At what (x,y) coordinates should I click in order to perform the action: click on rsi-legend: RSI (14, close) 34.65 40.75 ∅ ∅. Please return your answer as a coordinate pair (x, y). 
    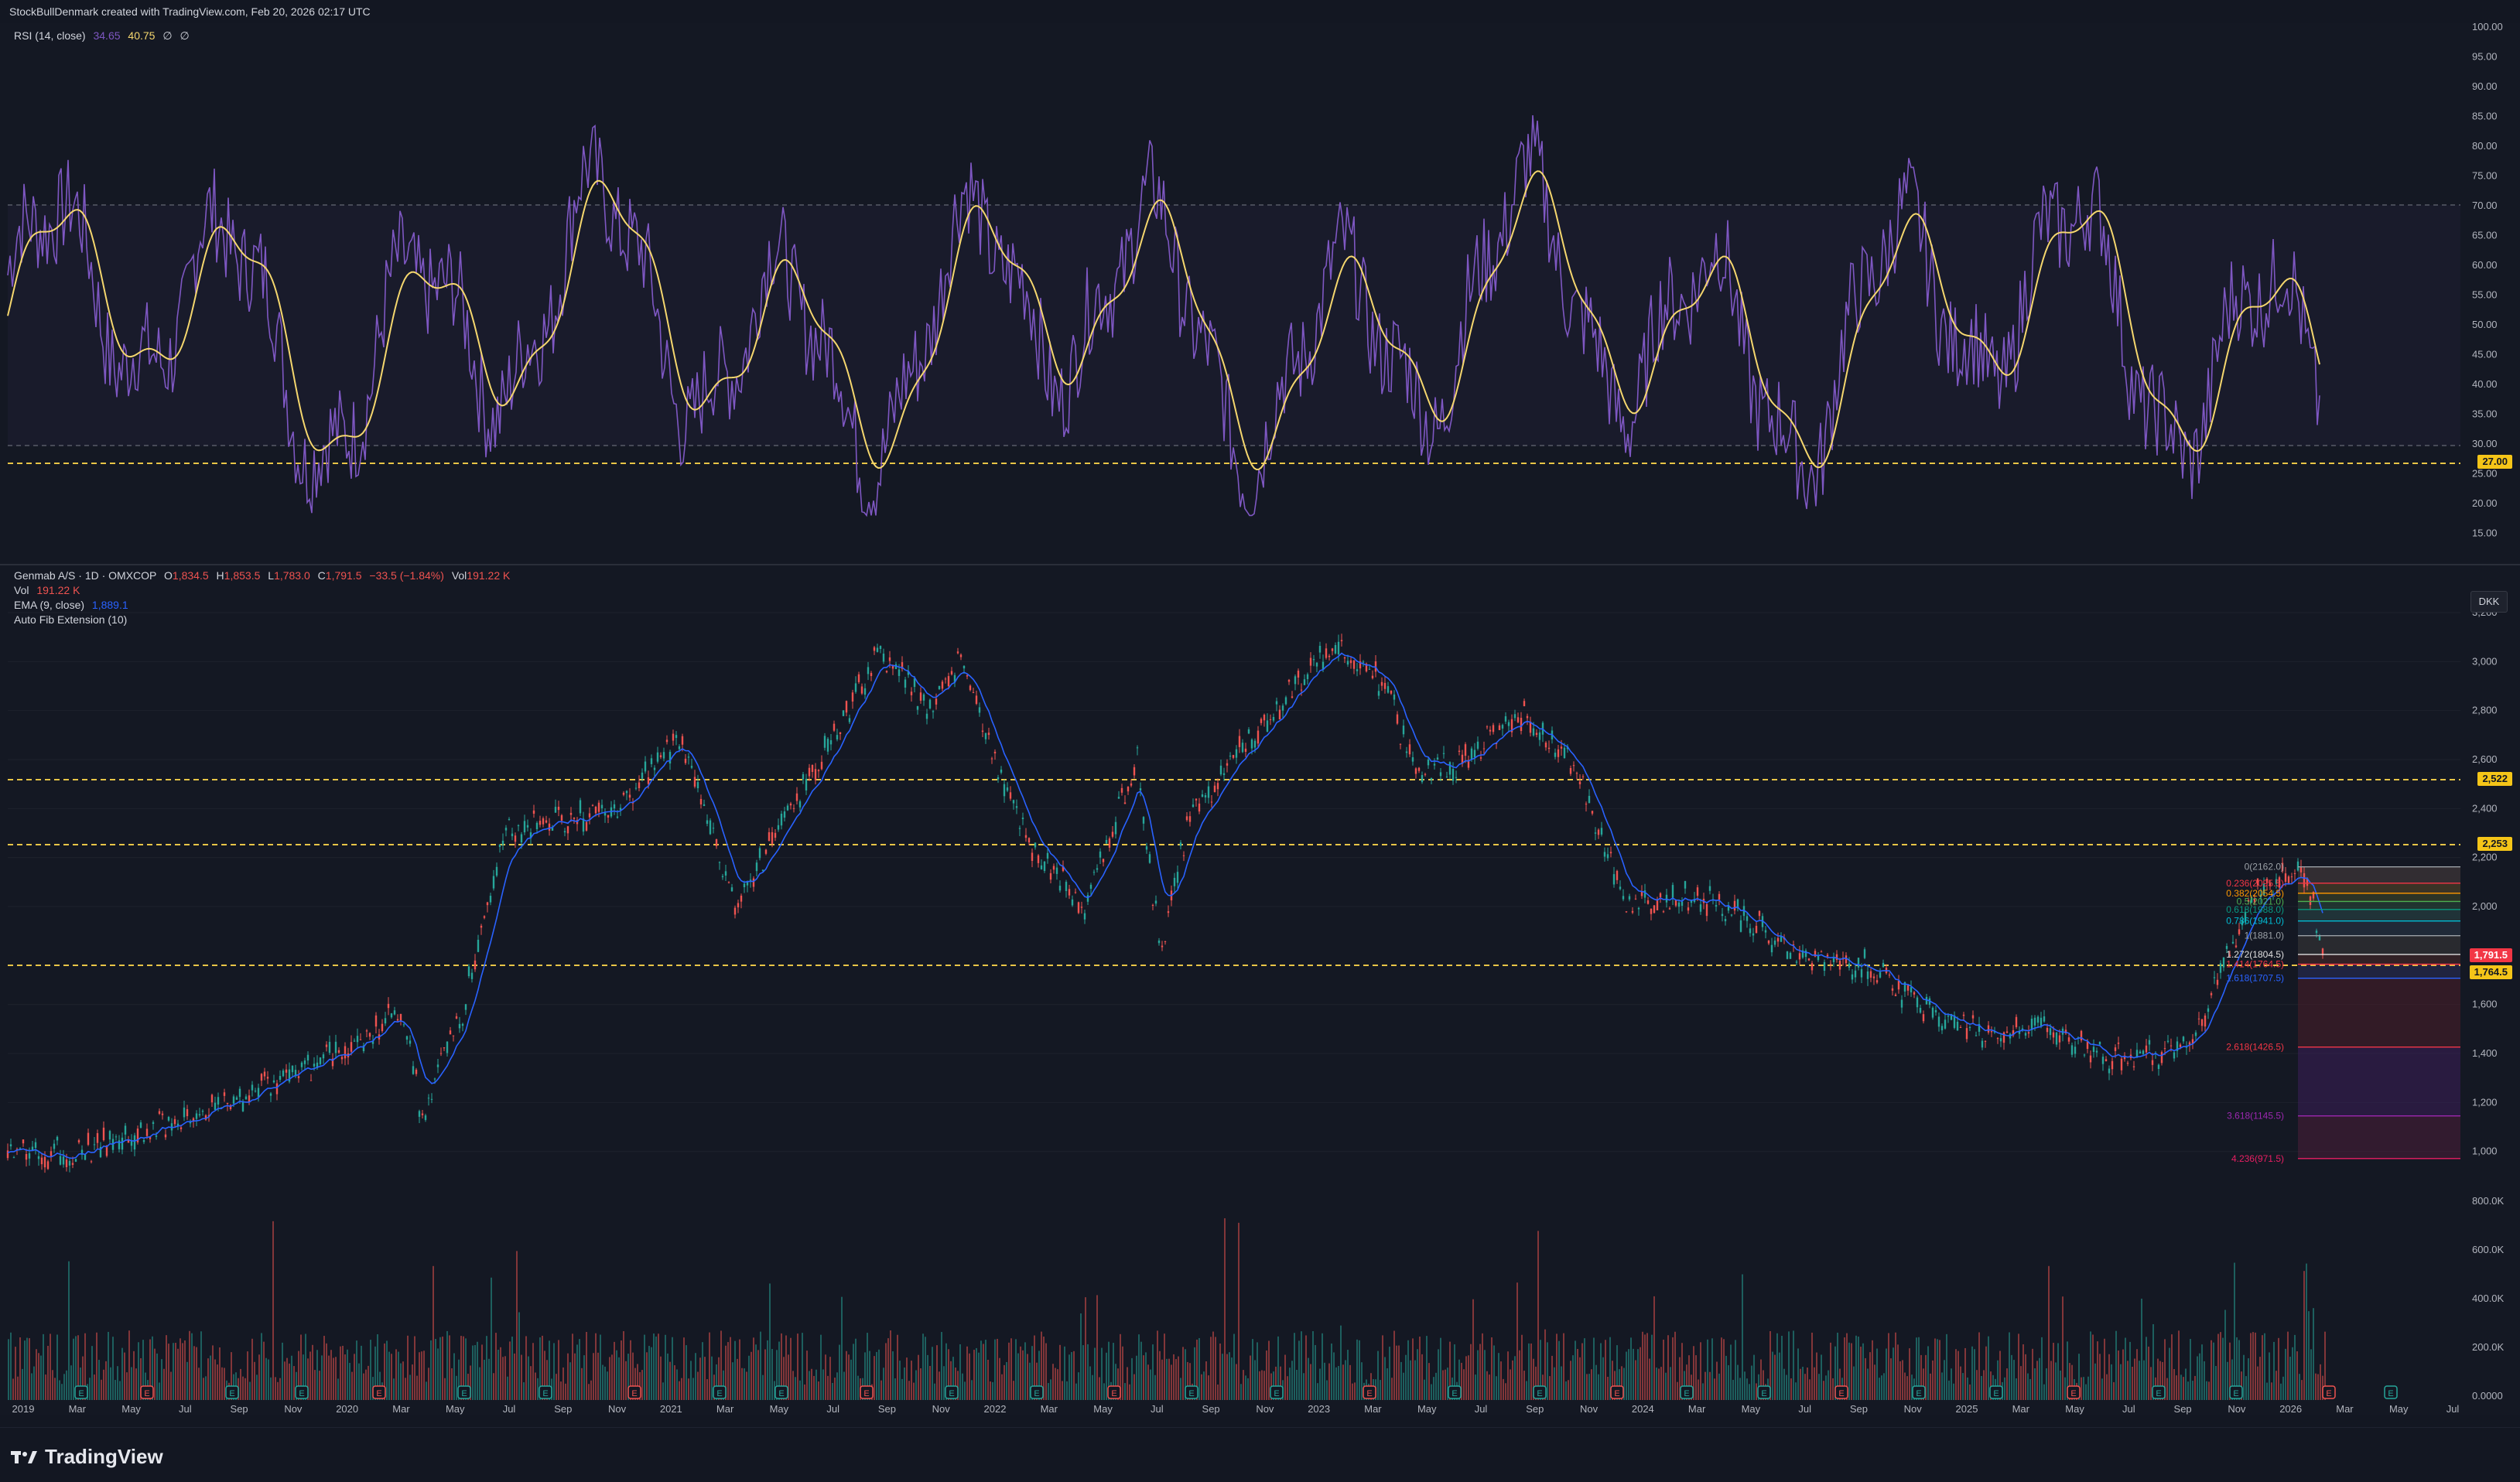
    Looking at the image, I should click on (102, 36).